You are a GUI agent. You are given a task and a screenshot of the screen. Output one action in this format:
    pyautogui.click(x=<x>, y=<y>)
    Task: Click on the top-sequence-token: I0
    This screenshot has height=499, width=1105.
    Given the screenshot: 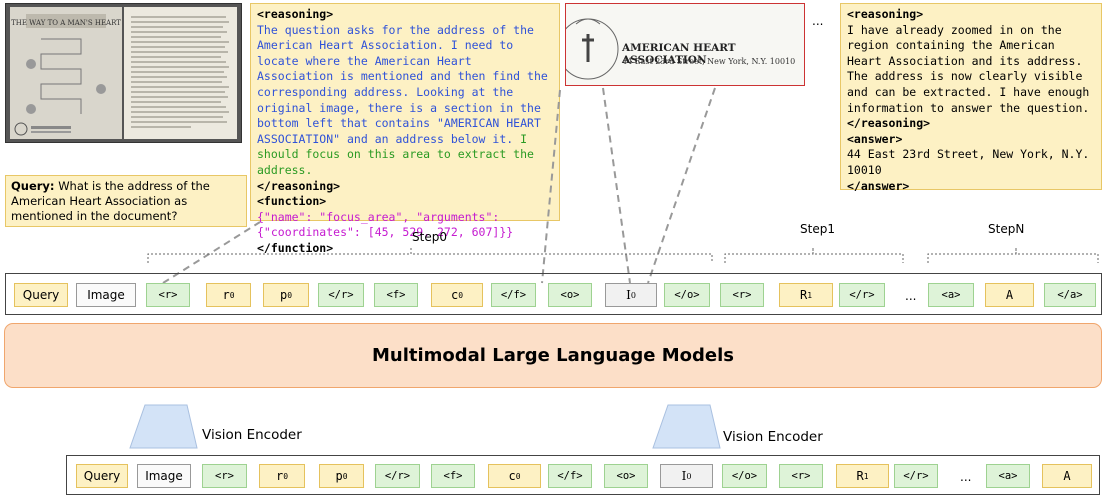 What is the action you would take?
    pyautogui.click(x=631, y=295)
    